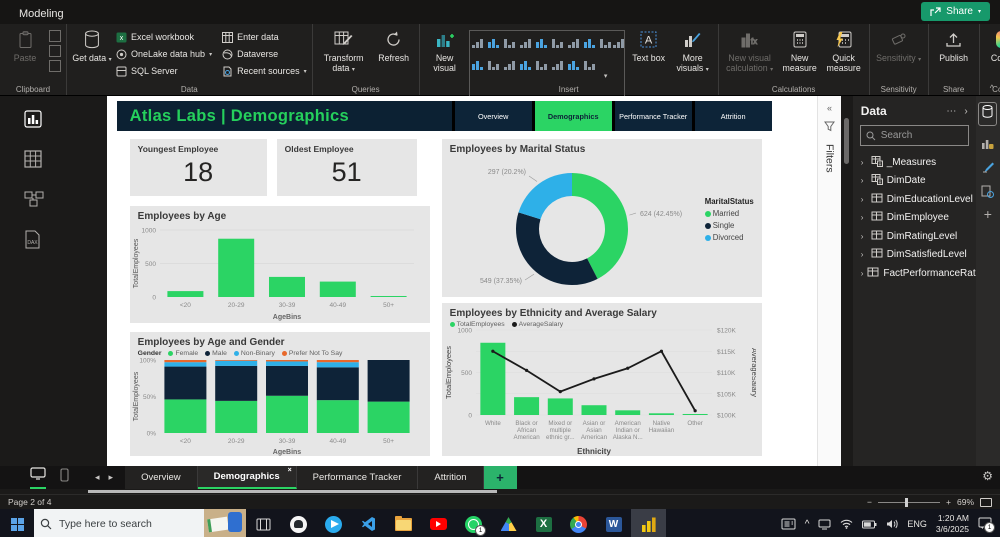 This screenshot has height=537, width=1000. I want to click on telegram-icon, so click(333, 523).